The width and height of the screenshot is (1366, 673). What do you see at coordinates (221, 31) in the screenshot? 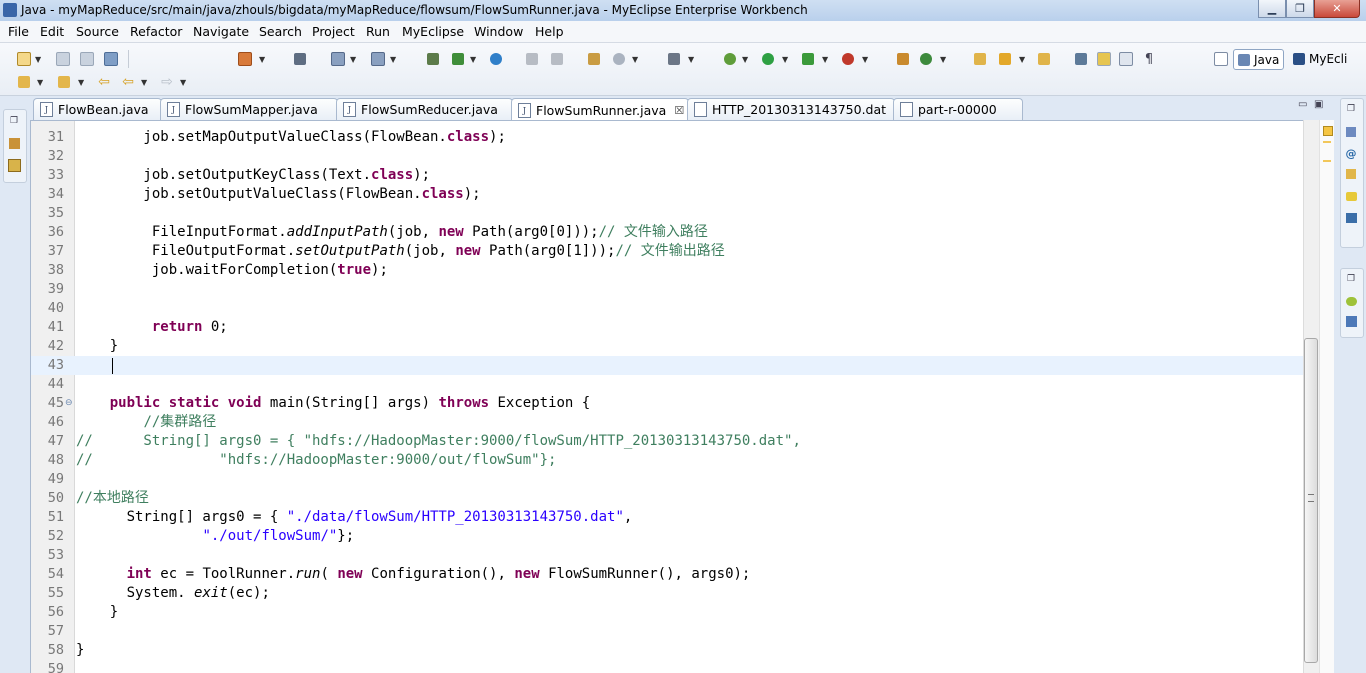
I see `menu-navigate: Navigate` at bounding box center [221, 31].